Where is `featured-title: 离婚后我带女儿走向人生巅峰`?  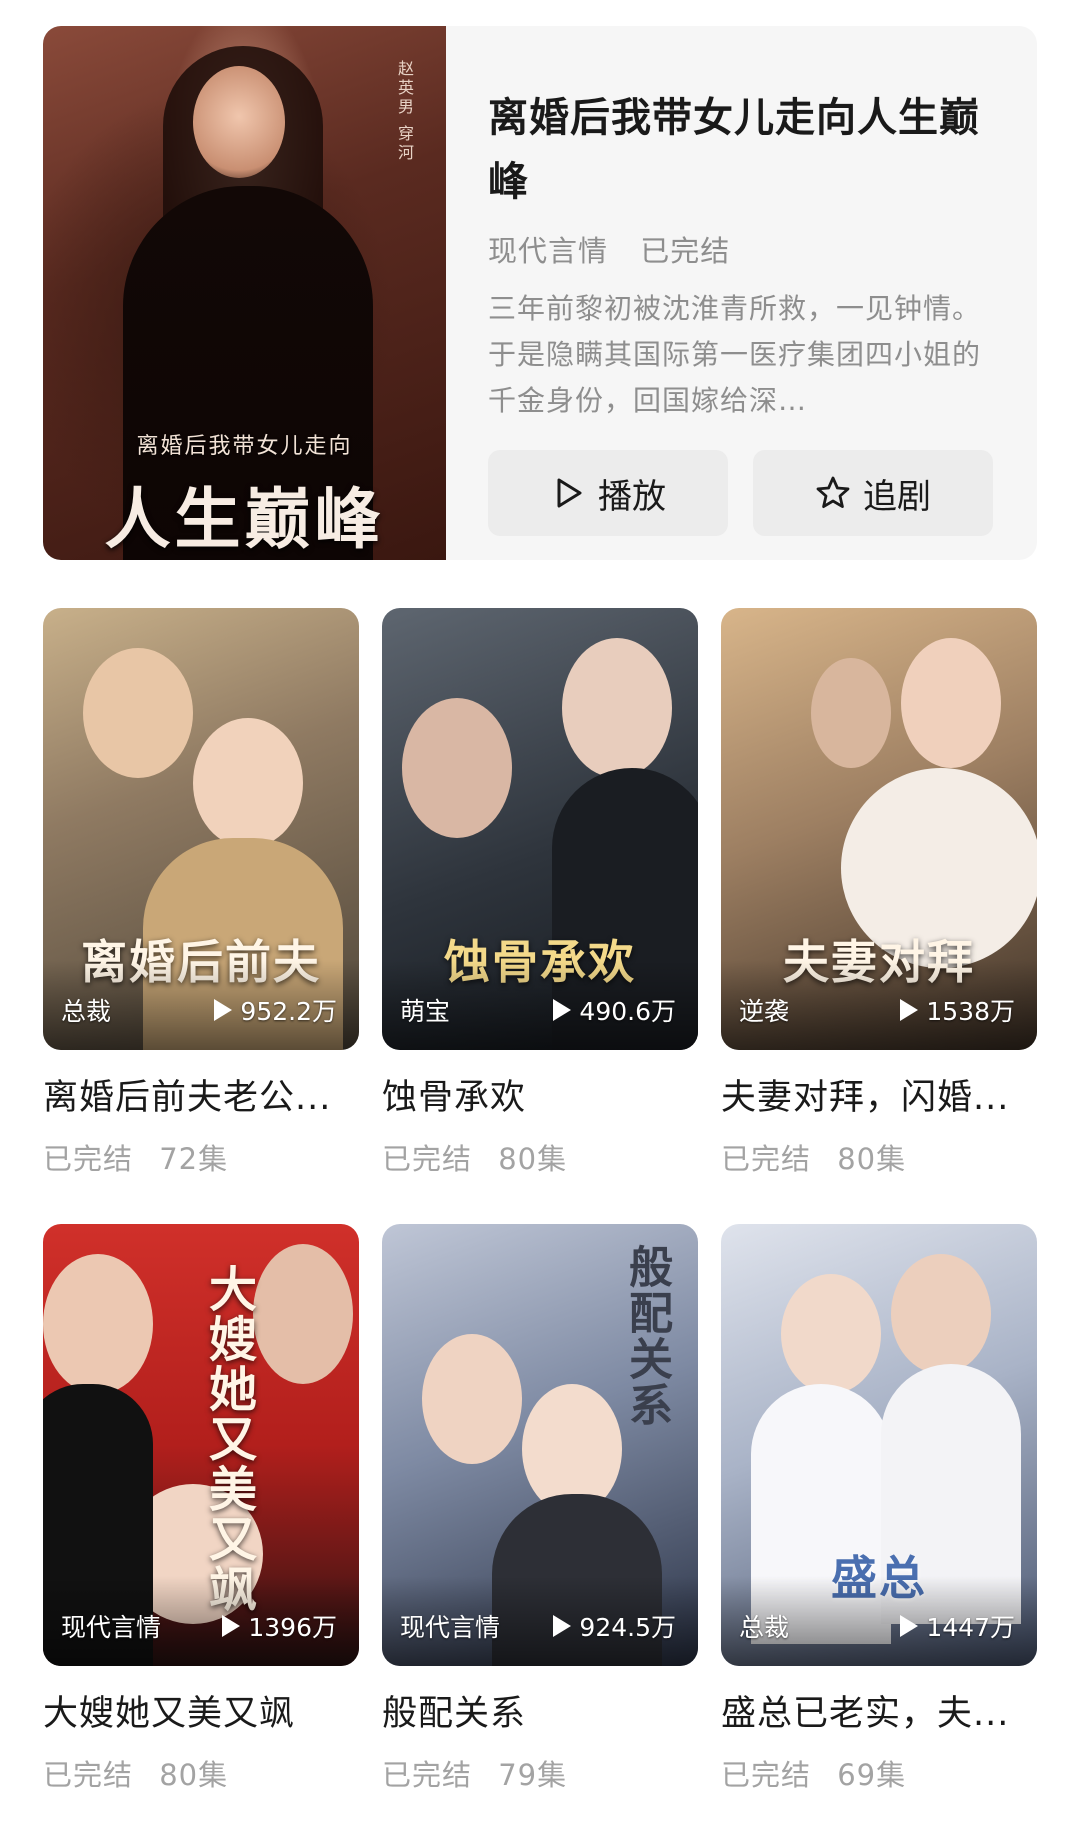 featured-title: 离婚后我带女儿走向人生巅峰 is located at coordinates (748, 150).